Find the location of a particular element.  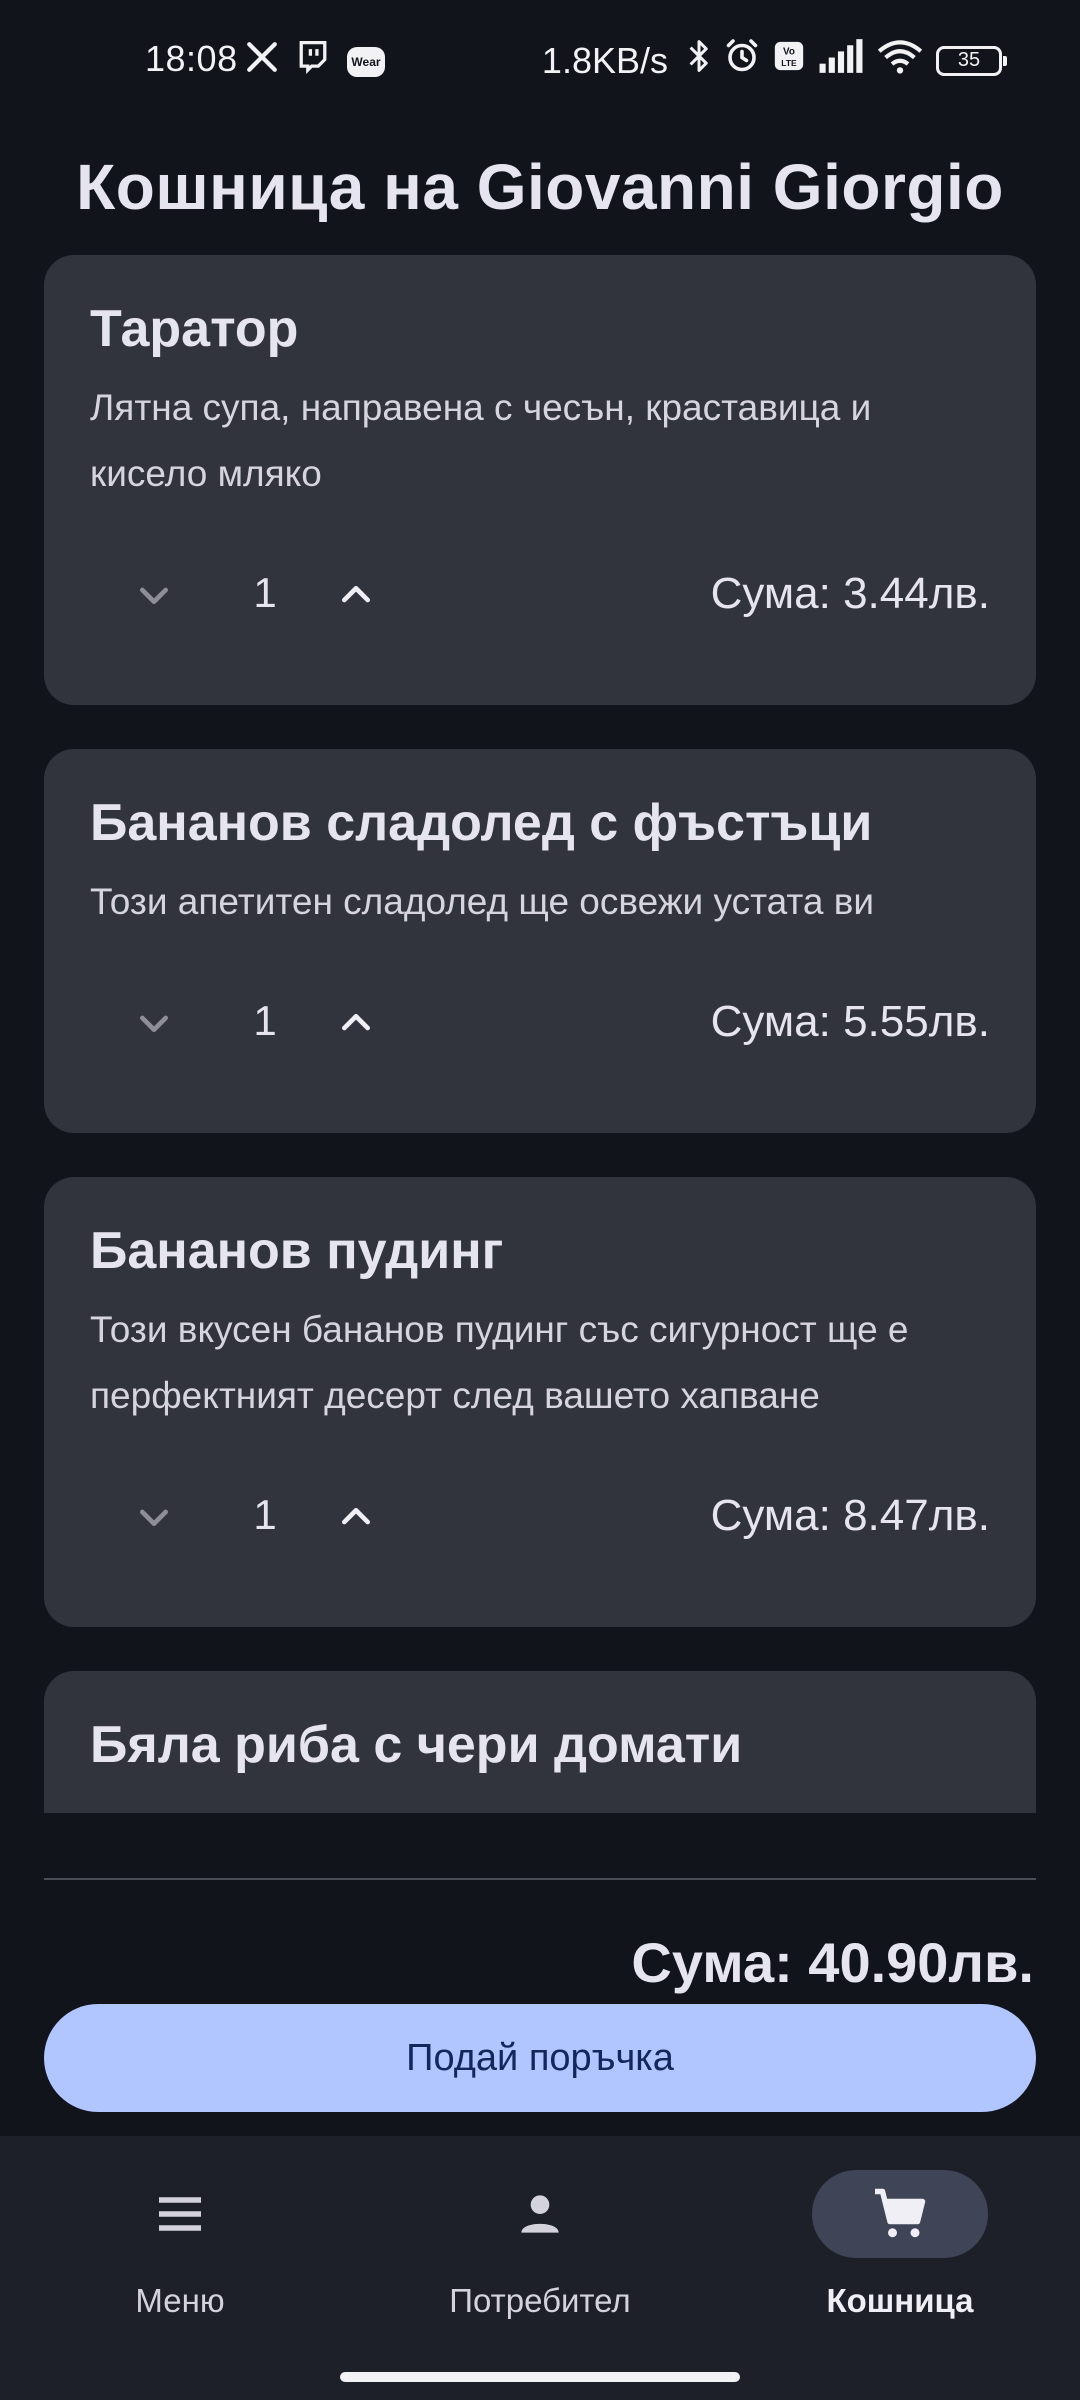

twitch-icon is located at coordinates (313, 61).